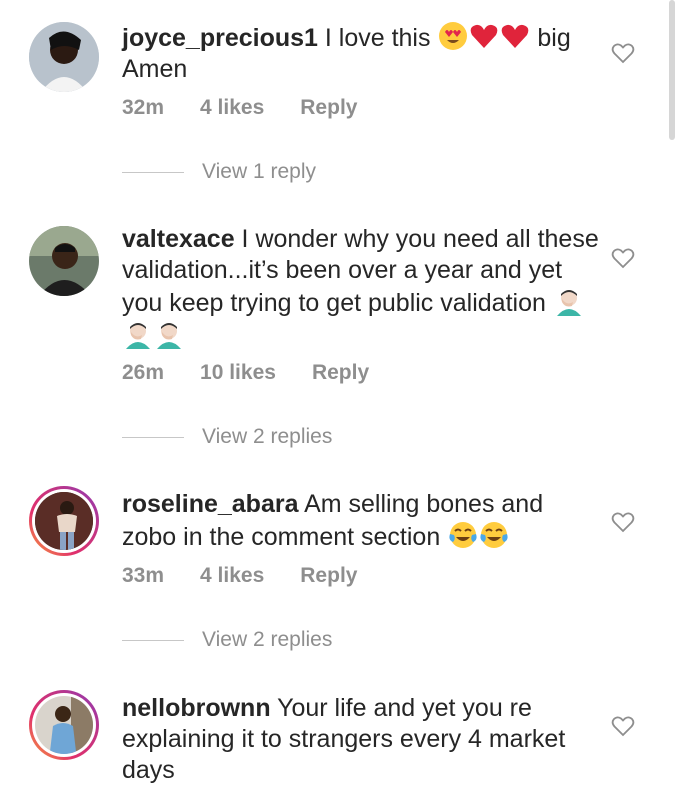  Describe the element at coordinates (196, 708) in the screenshot. I see `username: nellobrownn` at that location.